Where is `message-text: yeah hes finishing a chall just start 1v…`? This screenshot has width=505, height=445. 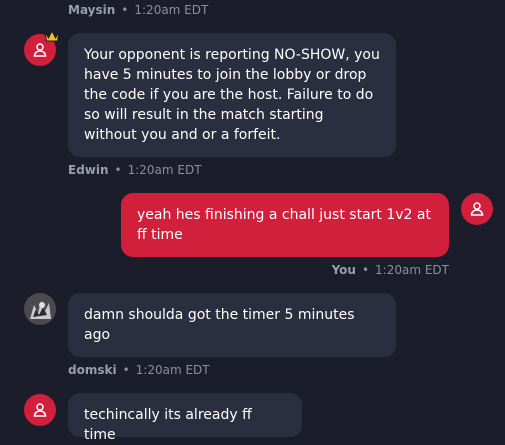 message-text: yeah hes finishing a chall just start 1v… is located at coordinates (284, 225).